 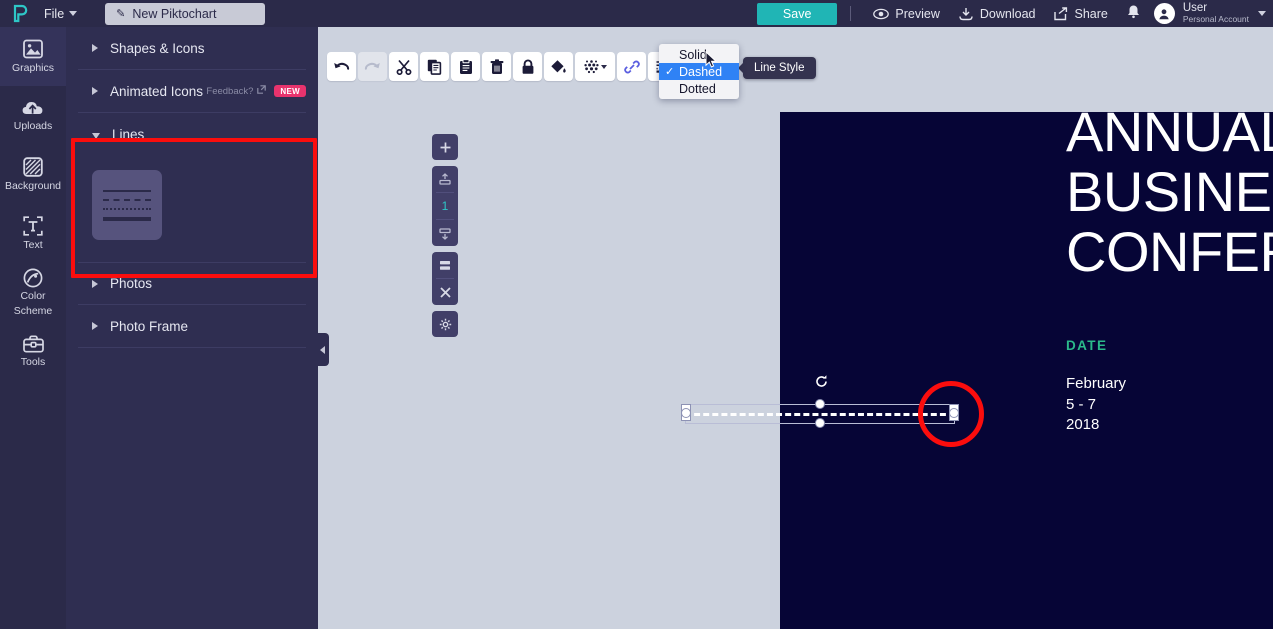 I want to click on user-avatar-icon, so click(x=1164, y=13).